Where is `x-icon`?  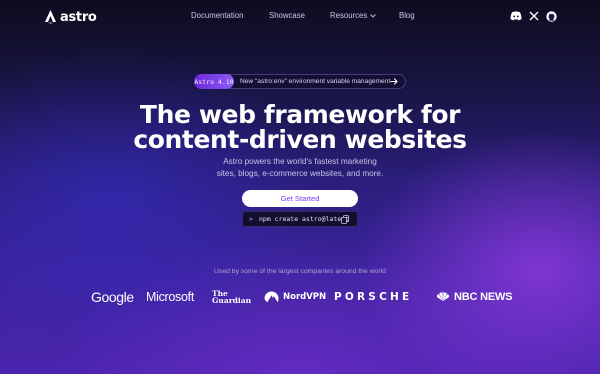 x-icon is located at coordinates (534, 16).